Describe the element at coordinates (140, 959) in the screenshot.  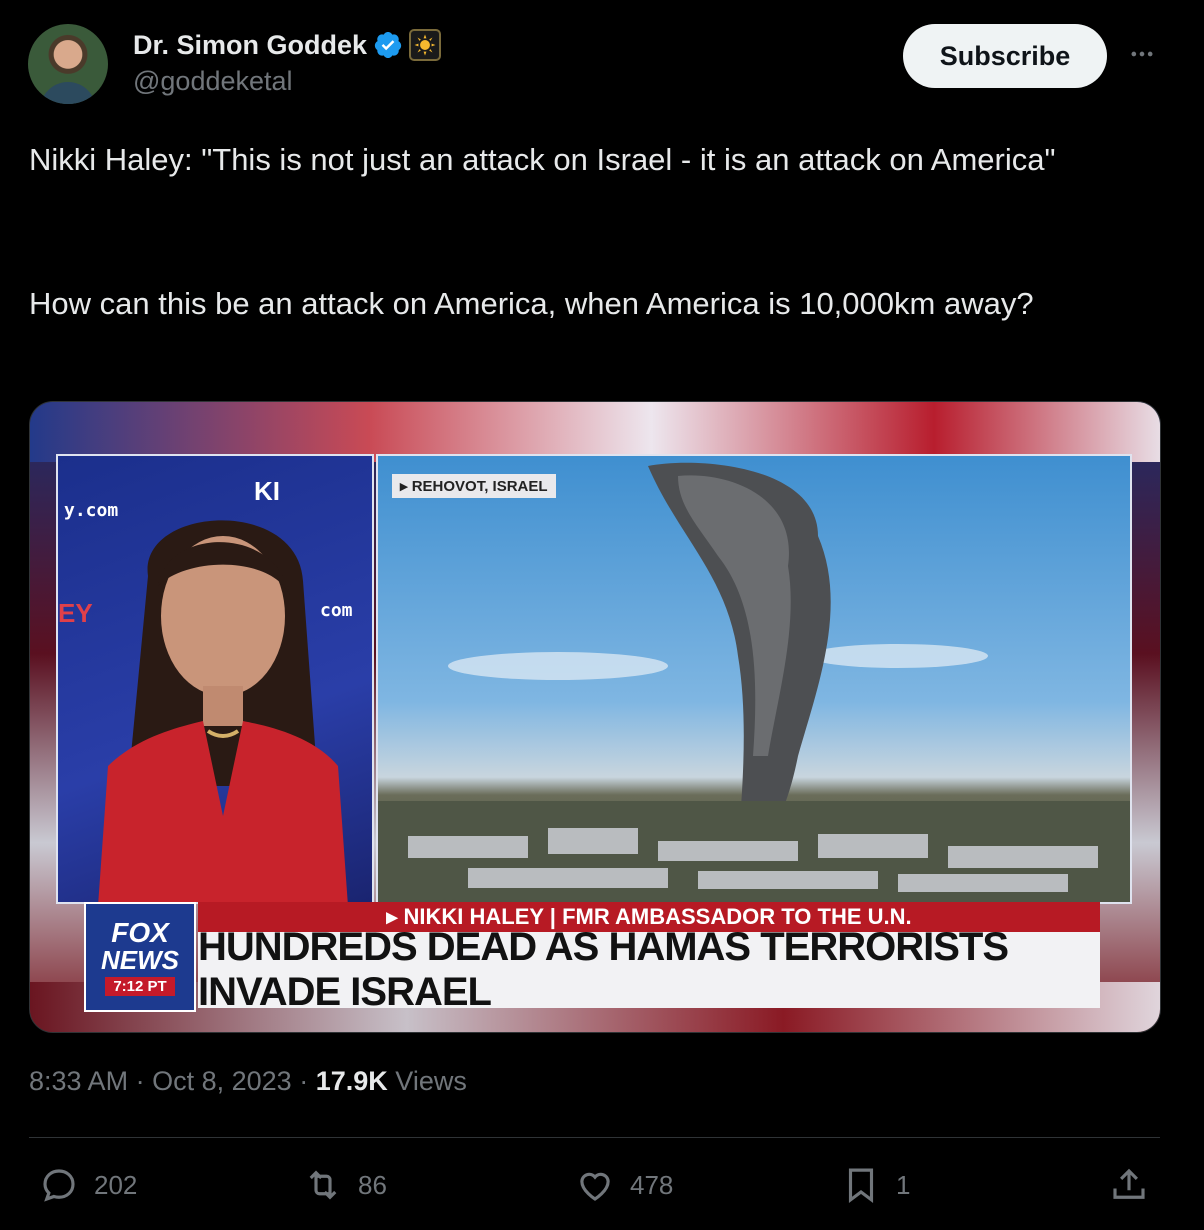
I see `network-logo-line2: NEWS` at that location.